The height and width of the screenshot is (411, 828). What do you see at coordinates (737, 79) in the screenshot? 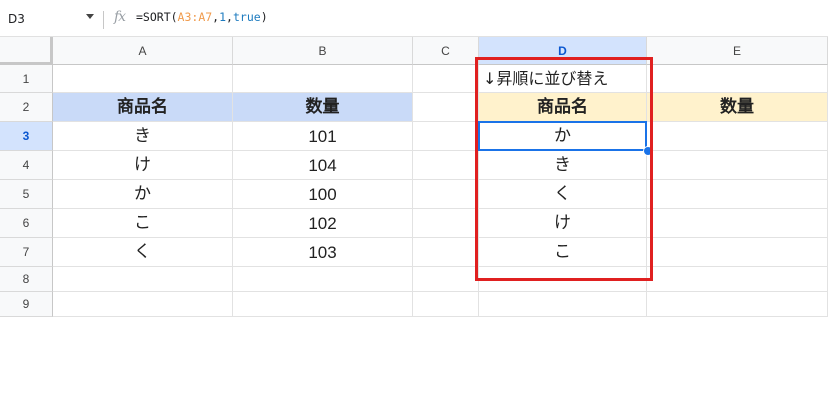
I see `cell-e1` at bounding box center [737, 79].